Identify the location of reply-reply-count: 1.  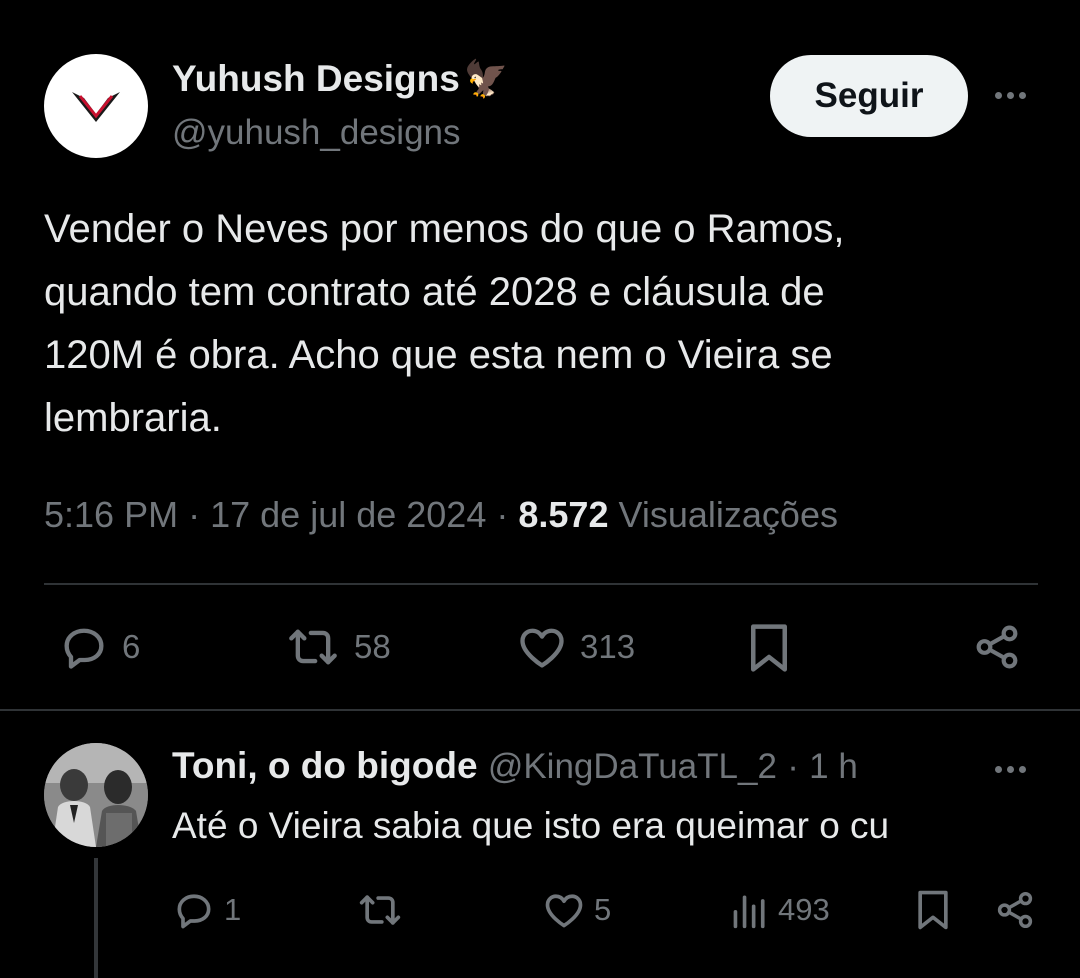
(233, 909).